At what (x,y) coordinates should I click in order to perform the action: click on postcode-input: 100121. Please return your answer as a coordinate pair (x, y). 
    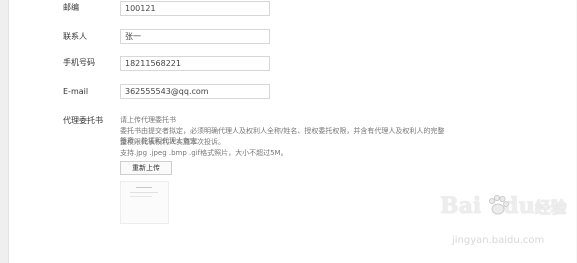
    Looking at the image, I should click on (195, 8).